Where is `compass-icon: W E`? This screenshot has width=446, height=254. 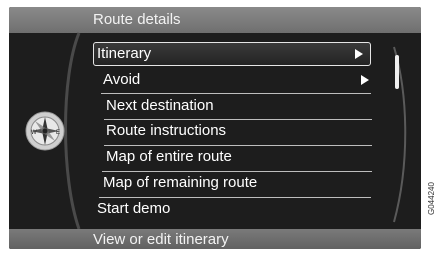
compass-icon: W E is located at coordinates (45, 131).